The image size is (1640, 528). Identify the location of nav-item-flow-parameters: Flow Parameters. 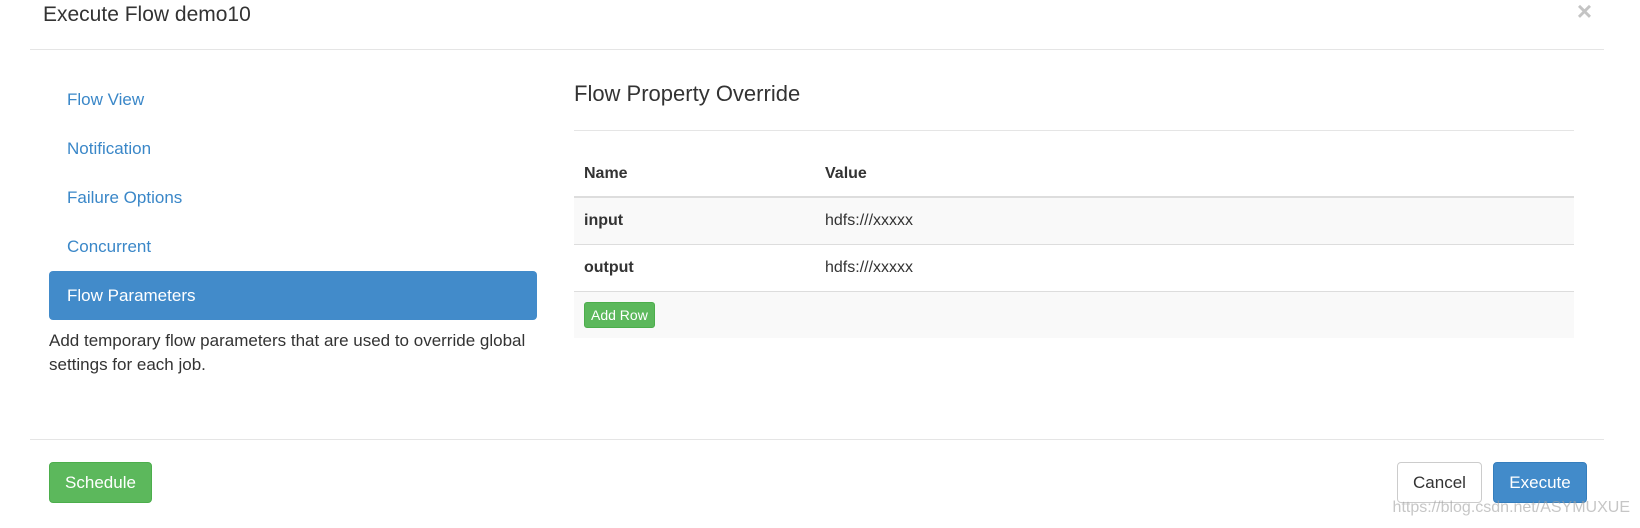
(293, 295).